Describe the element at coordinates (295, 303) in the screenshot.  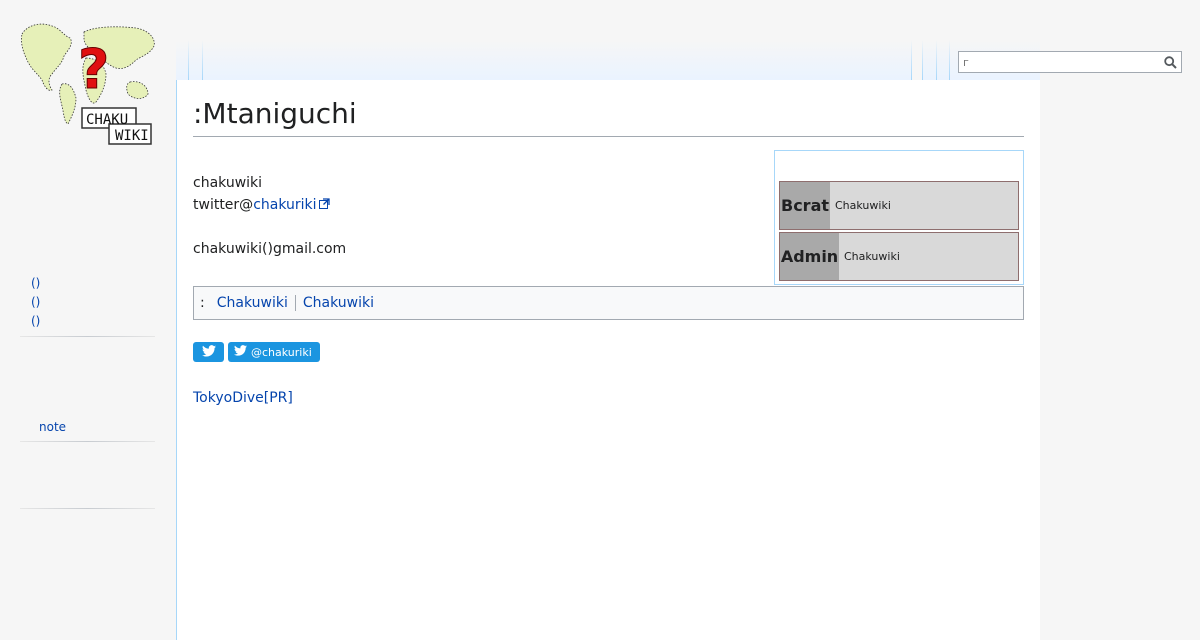
I see `category-separator` at that location.